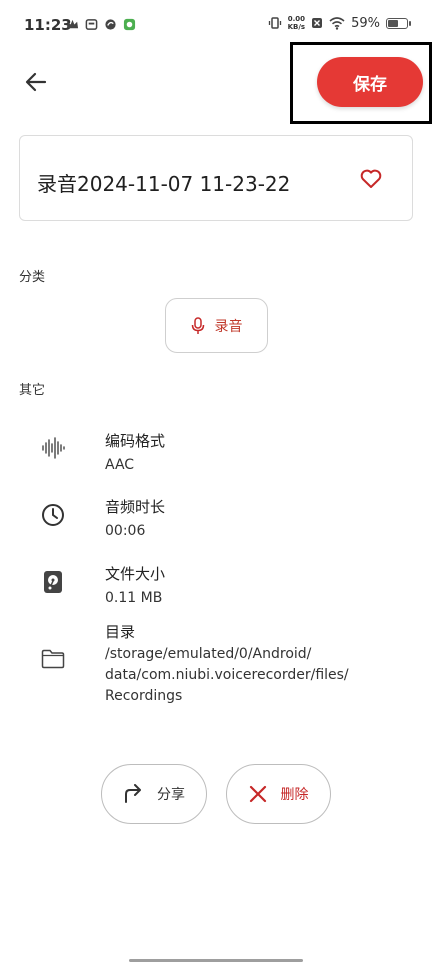 Image resolution: width=432 pixels, height=964 pixels. Describe the element at coordinates (257, 794) in the screenshot. I see `close-icon` at that location.